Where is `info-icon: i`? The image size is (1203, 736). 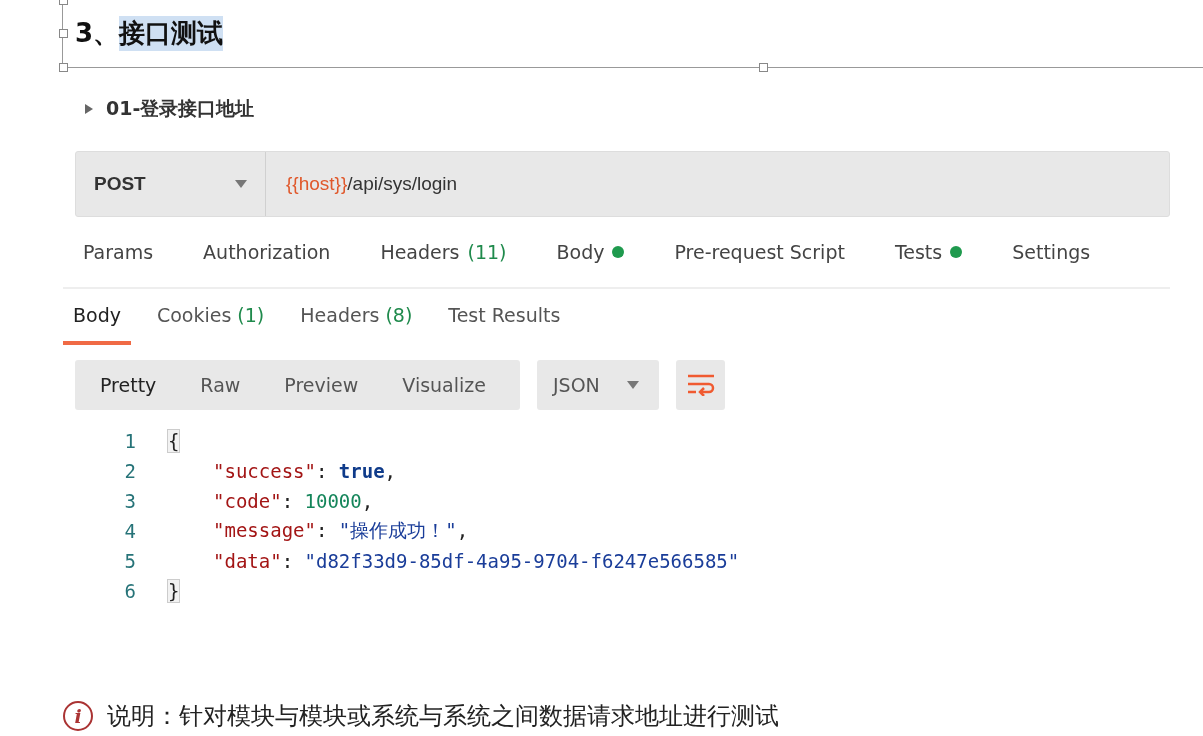 info-icon: i is located at coordinates (78, 716).